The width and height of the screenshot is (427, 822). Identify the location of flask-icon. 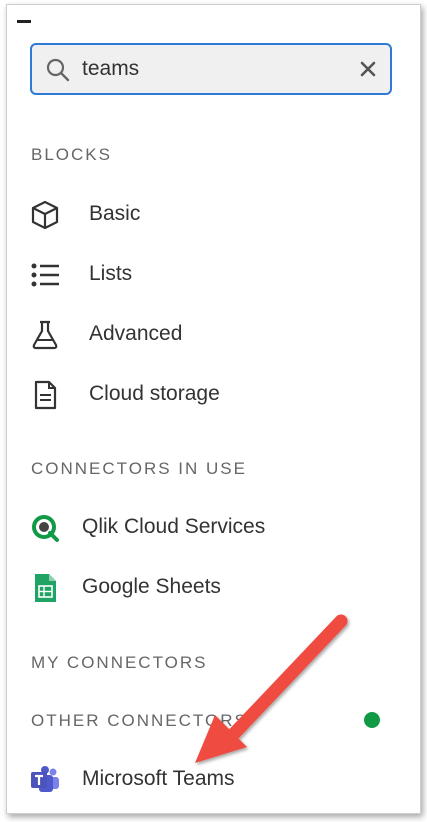
(45, 335).